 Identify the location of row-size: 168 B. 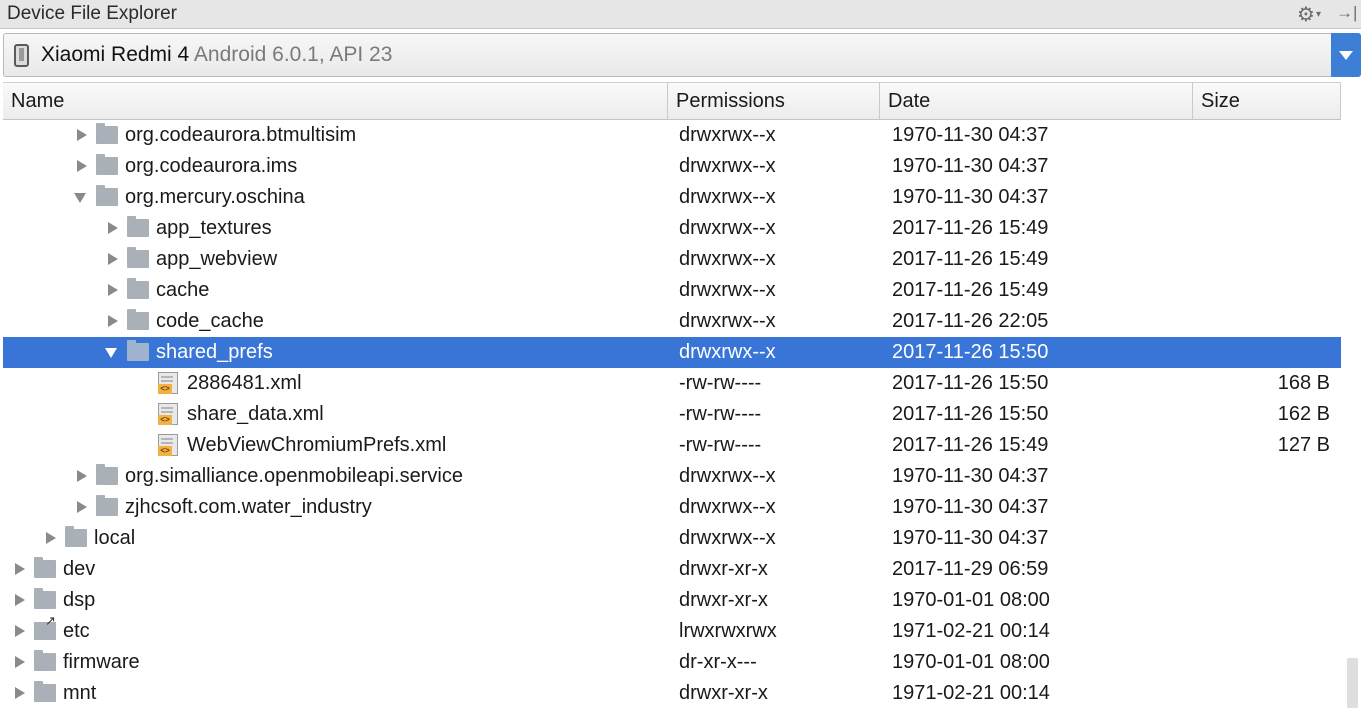
(1303, 383).